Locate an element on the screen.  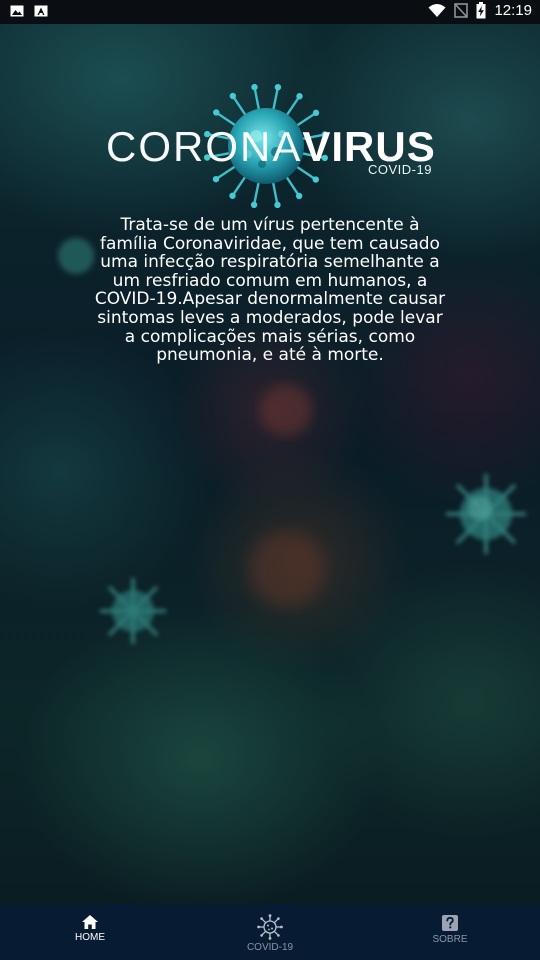
coronavirus-logo: CORONAVIRUS COVID-19 is located at coordinates (269, 145).